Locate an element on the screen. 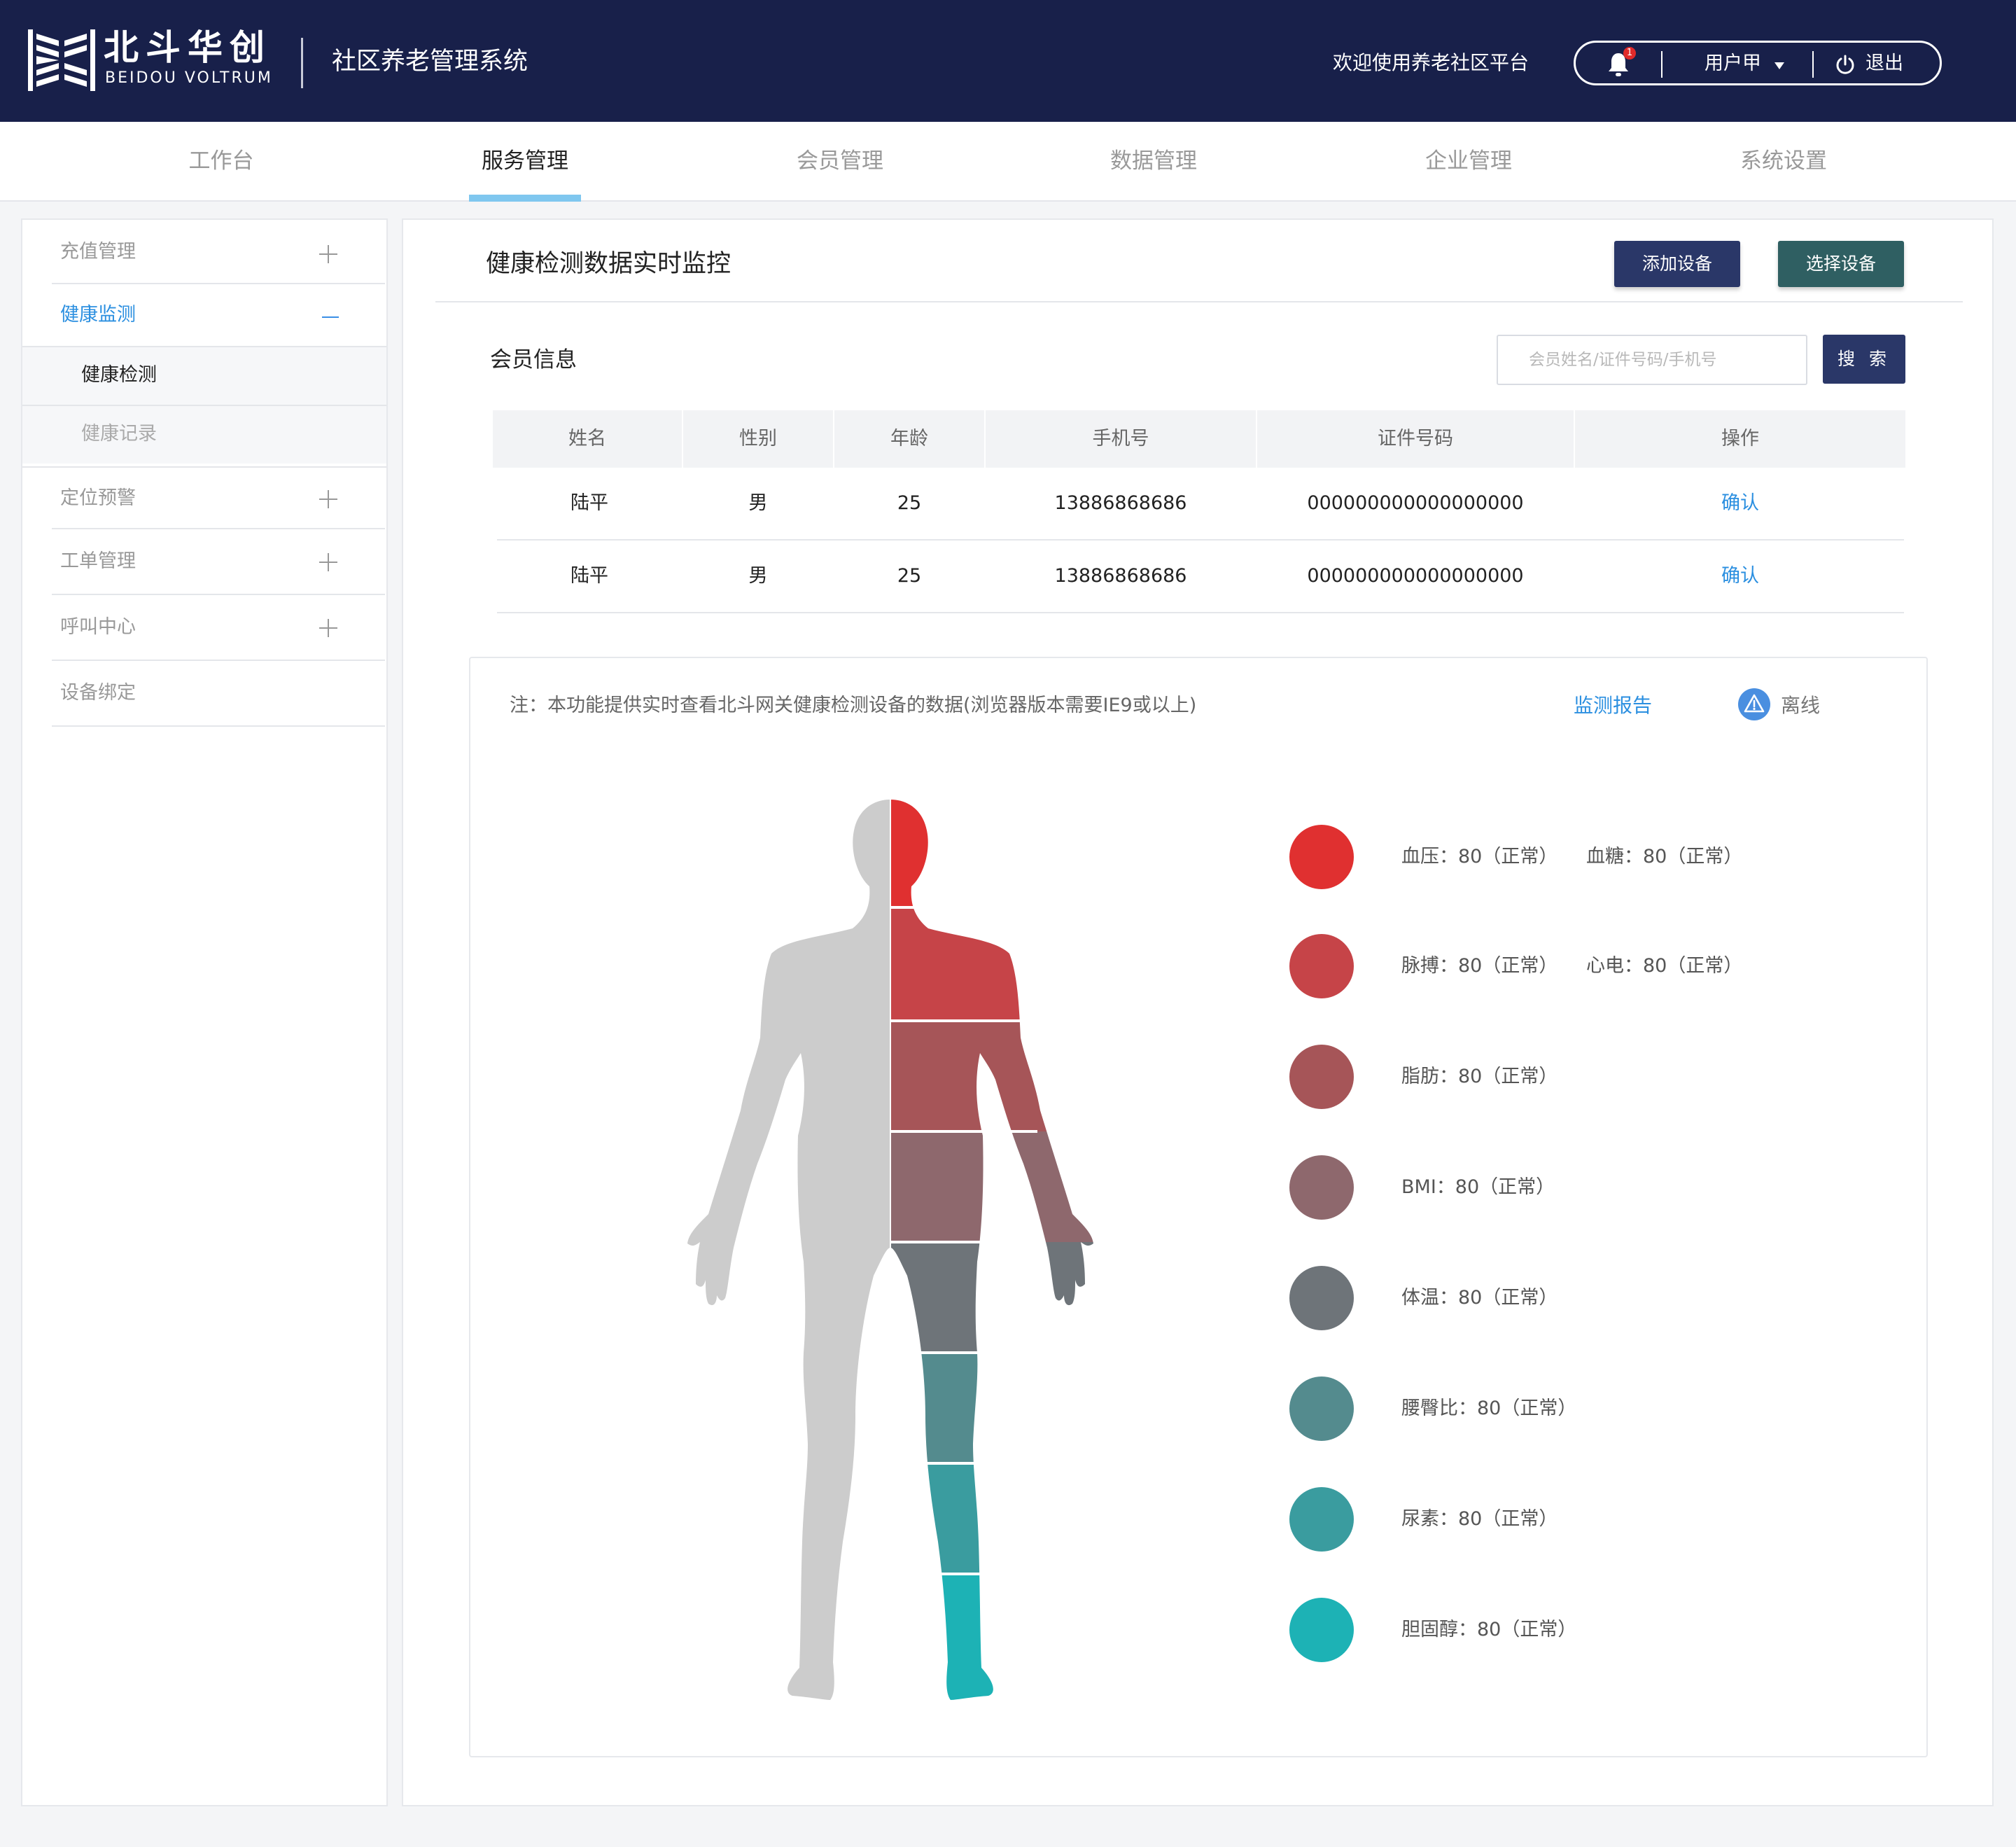 The width and height of the screenshot is (2016, 1847). metric-blood-pressure: 血压：80（正常） is located at coordinates (1479, 856).